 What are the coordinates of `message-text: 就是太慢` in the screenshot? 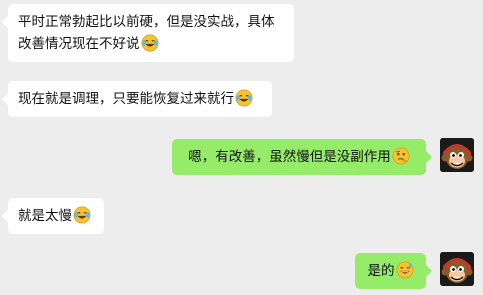 It's located at (45, 216).